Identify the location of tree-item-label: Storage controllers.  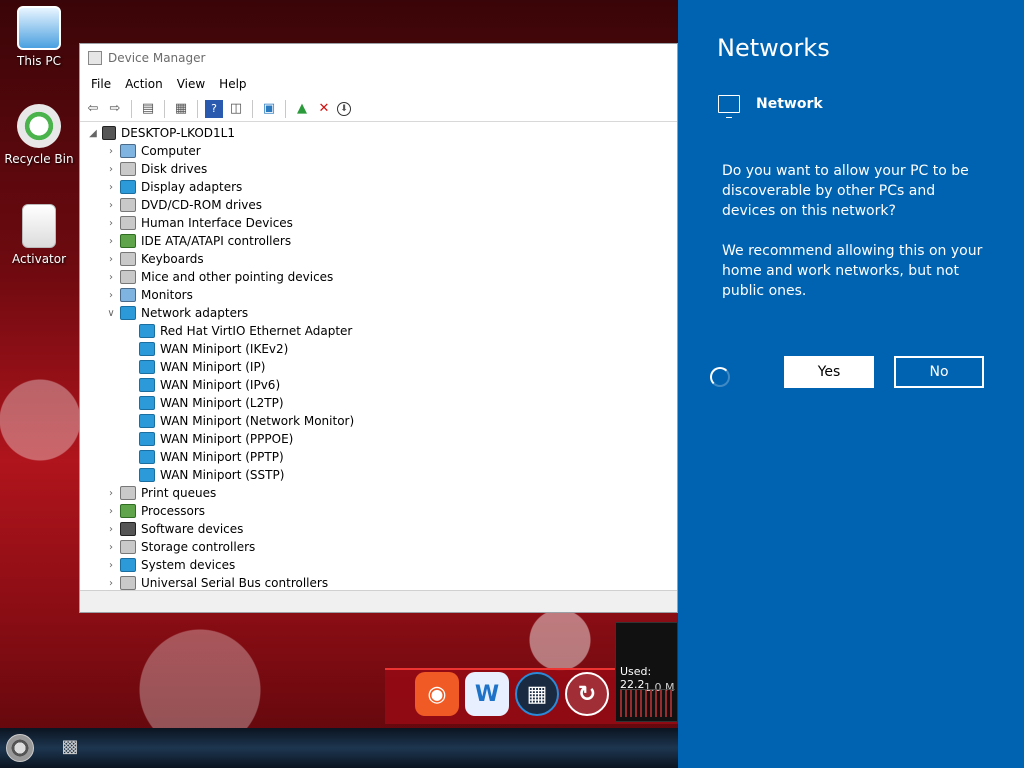
(198, 547).